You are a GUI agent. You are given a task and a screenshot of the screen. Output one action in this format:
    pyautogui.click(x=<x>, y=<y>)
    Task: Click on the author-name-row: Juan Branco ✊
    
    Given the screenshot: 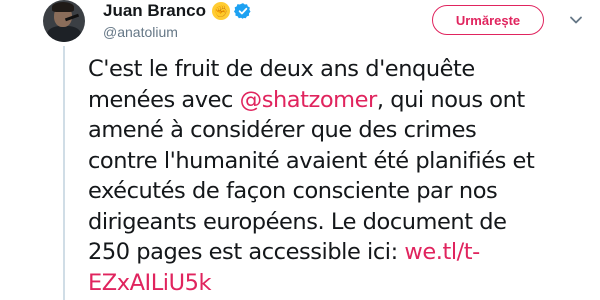 What is the action you would take?
    pyautogui.click(x=177, y=11)
    